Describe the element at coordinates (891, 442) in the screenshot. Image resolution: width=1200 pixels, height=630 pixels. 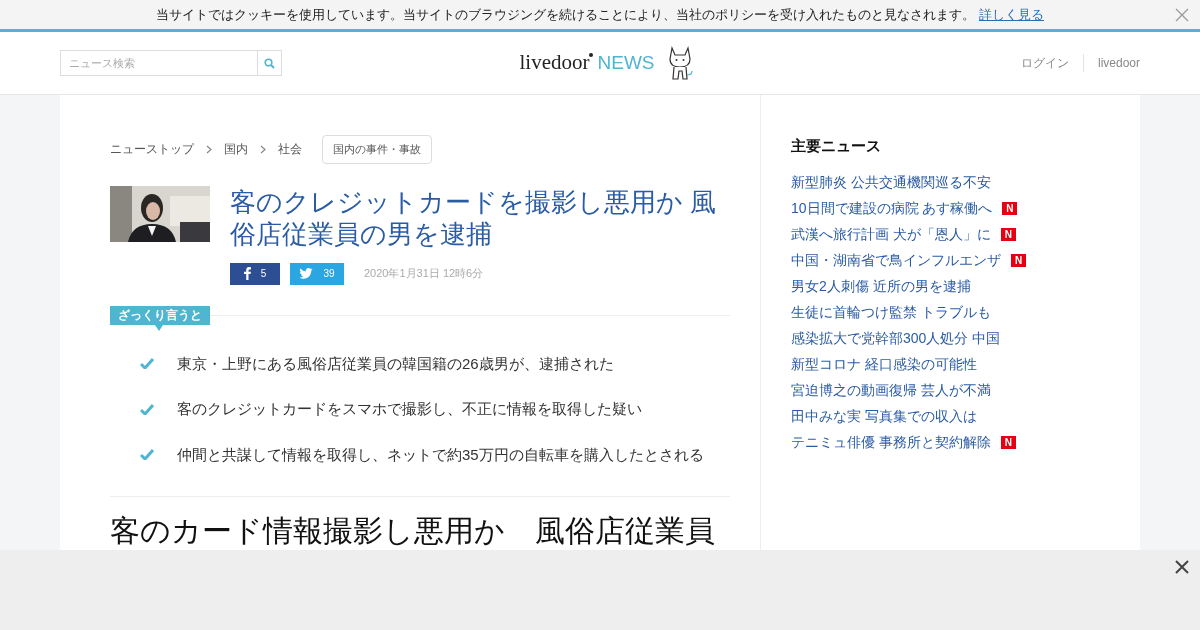
I see `news-link: テニミュ俳優 事務所と契約解除` at that location.